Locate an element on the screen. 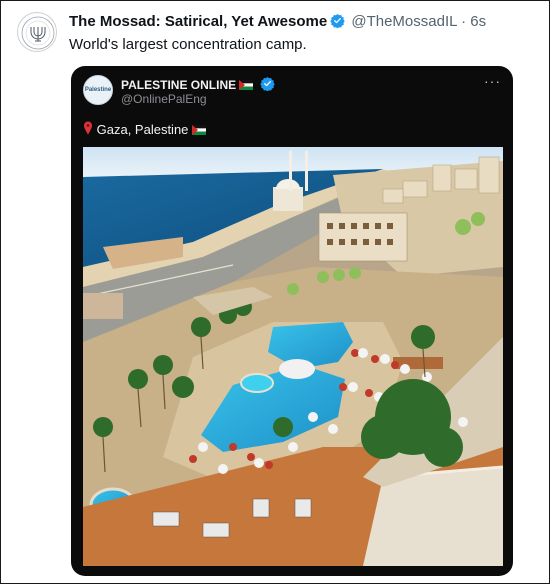 The image size is (550, 584). tweet-timestamp: 6s is located at coordinates (478, 21).